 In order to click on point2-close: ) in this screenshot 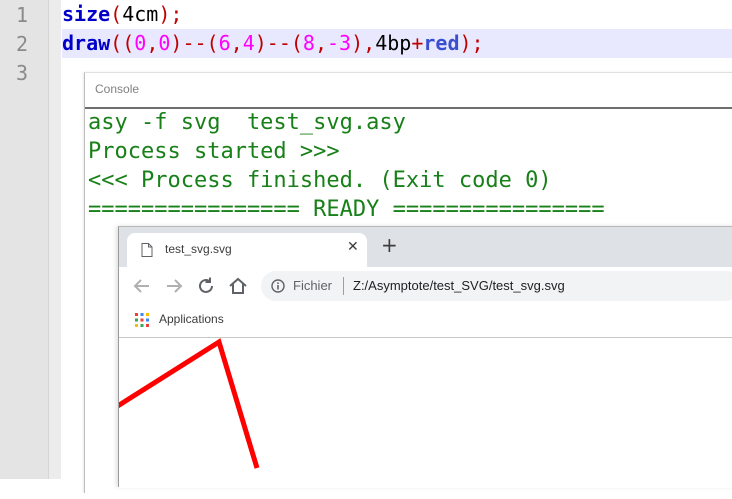, I will do `click(260, 43)`.